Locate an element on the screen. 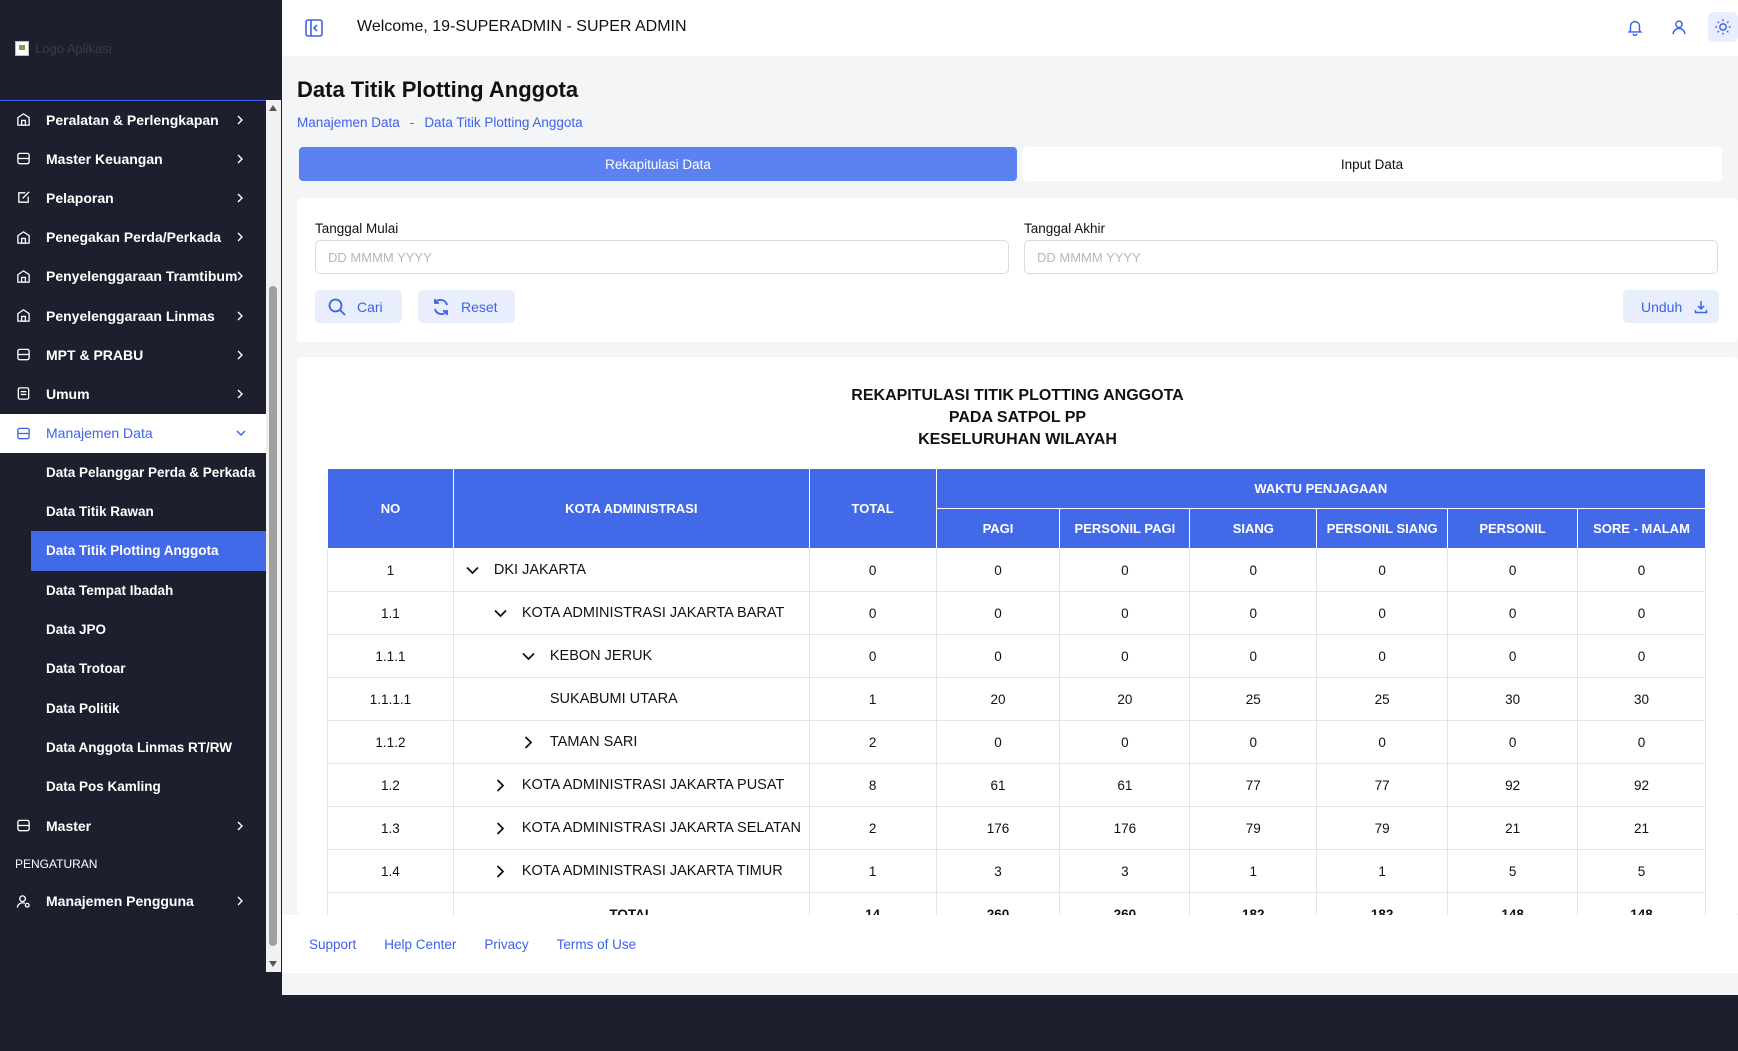 The width and height of the screenshot is (1738, 1051). kota-name: KOTA ADMINISTRASI JAKARTA BARAT is located at coordinates (653, 613).